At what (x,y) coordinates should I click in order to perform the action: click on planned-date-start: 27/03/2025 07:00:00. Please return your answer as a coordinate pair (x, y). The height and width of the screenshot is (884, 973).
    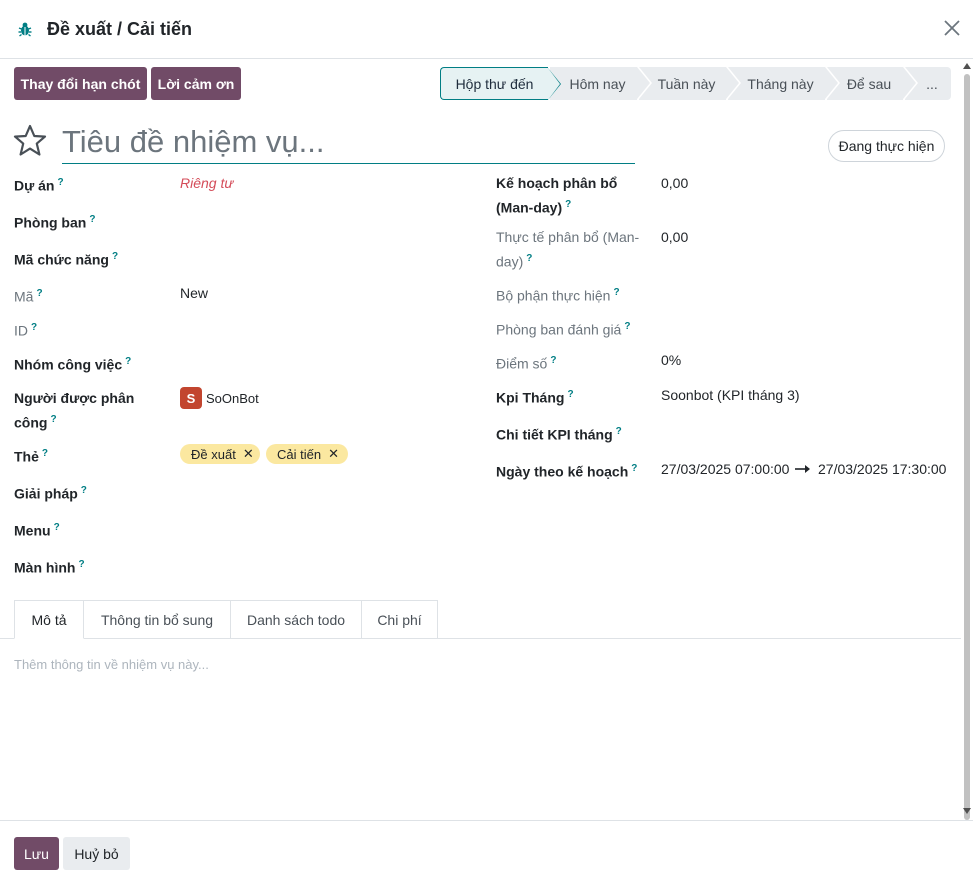
    Looking at the image, I should click on (725, 469).